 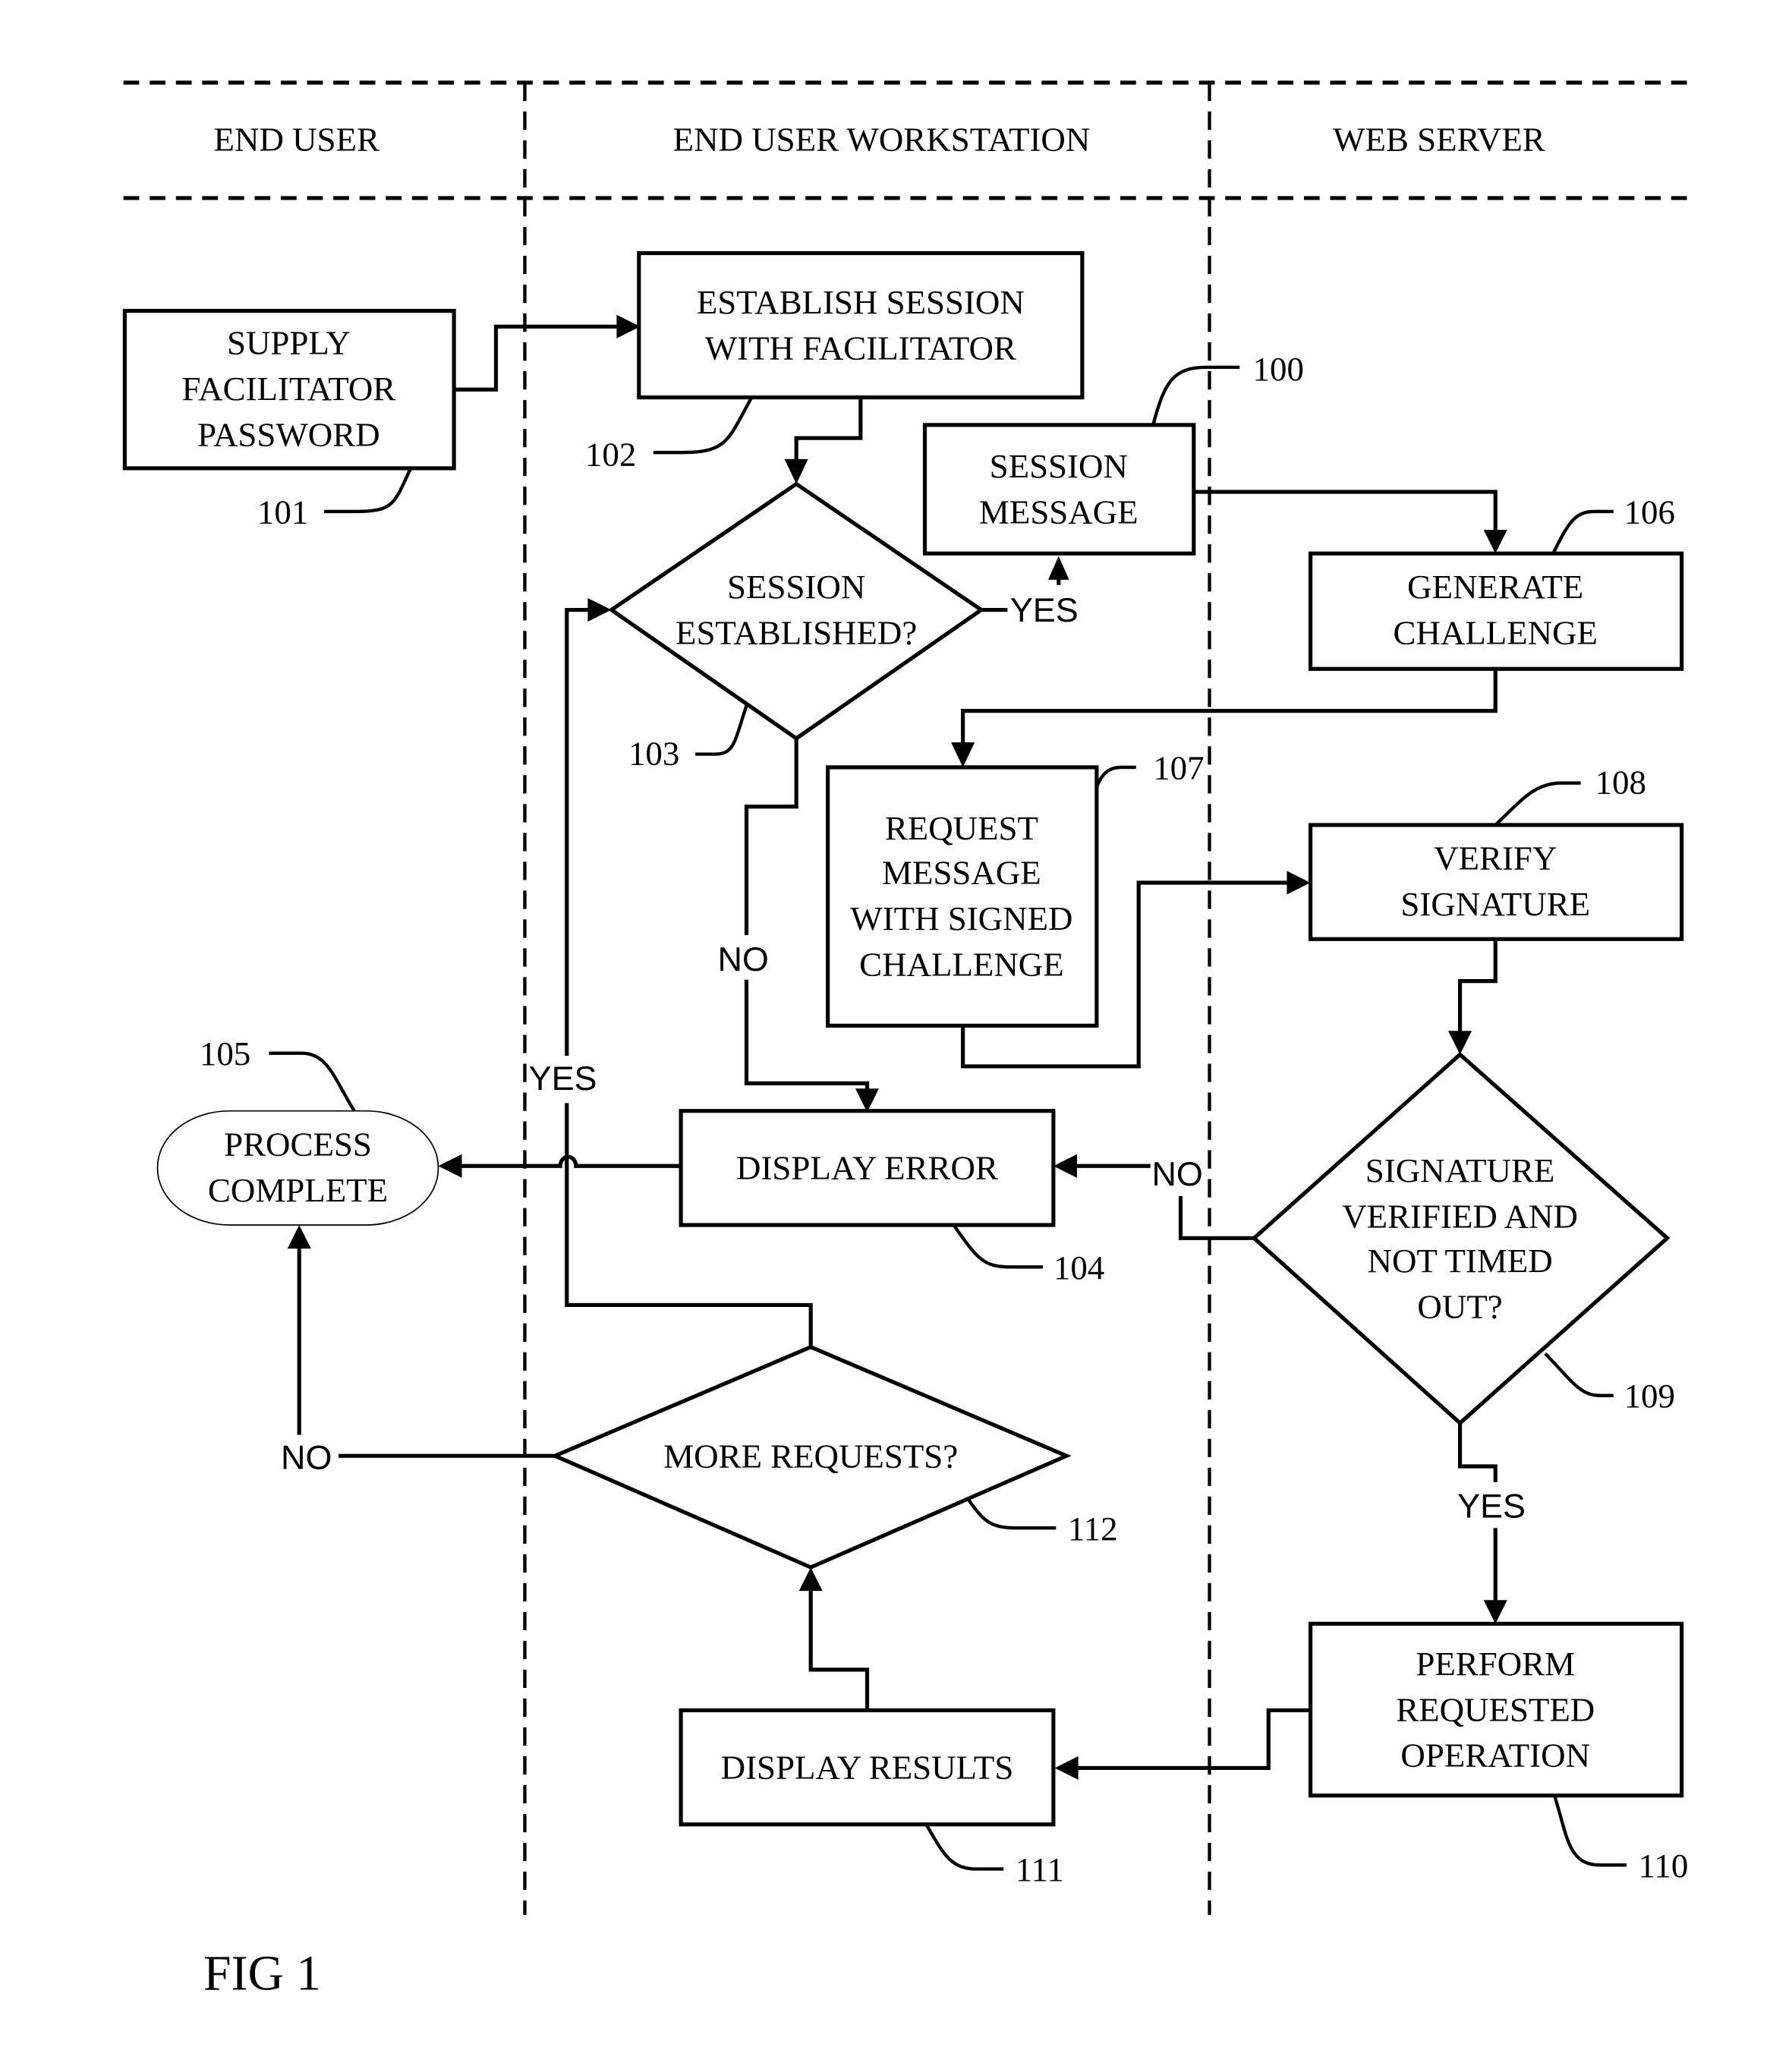 I want to click on node-text: WITH FACILITATOR, so click(x=860, y=348).